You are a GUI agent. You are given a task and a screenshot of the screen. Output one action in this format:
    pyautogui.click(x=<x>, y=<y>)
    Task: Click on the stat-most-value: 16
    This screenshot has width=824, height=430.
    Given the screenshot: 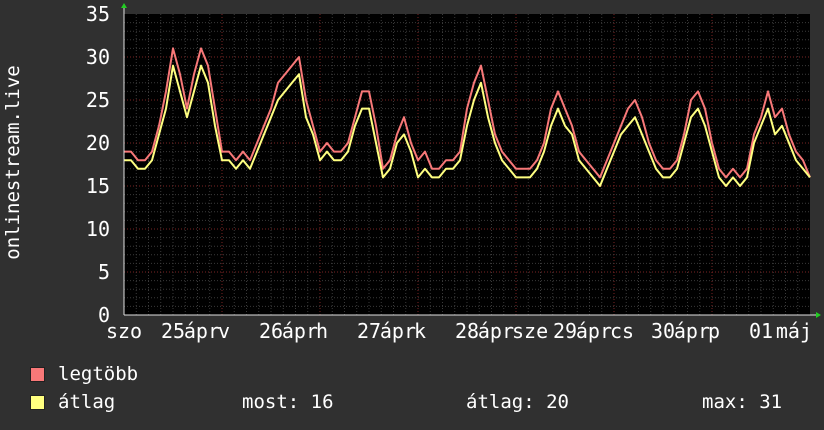 What is the action you would take?
    pyautogui.click(x=322, y=402)
    